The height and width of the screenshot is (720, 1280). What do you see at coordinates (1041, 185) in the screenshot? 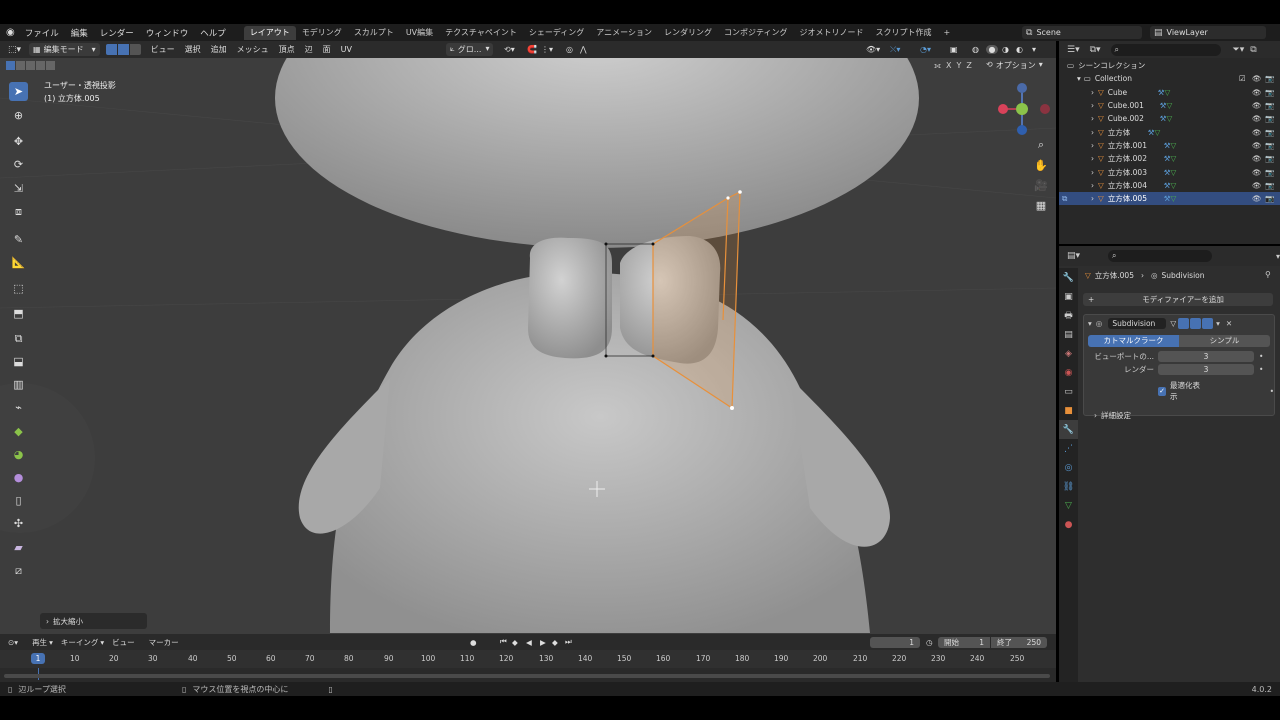
I see `camera-view-button: 🎥` at bounding box center [1041, 185].